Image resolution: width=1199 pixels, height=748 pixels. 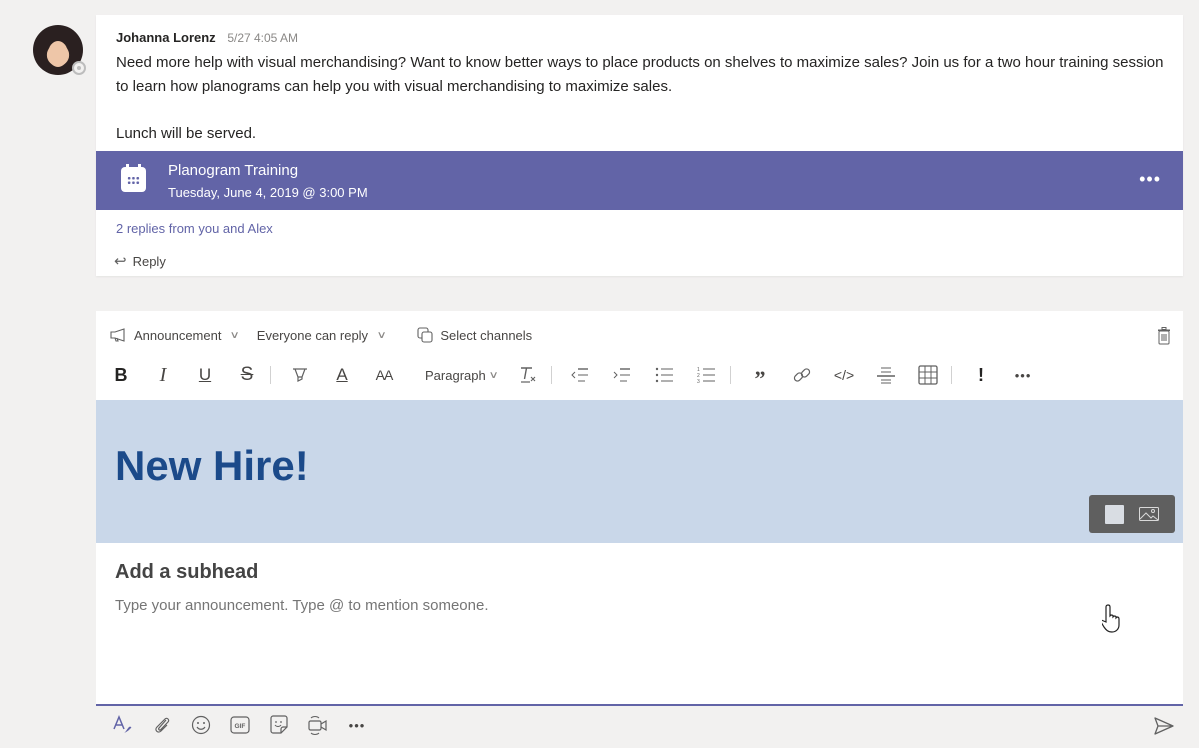 I want to click on avatar, so click(x=59, y=50).